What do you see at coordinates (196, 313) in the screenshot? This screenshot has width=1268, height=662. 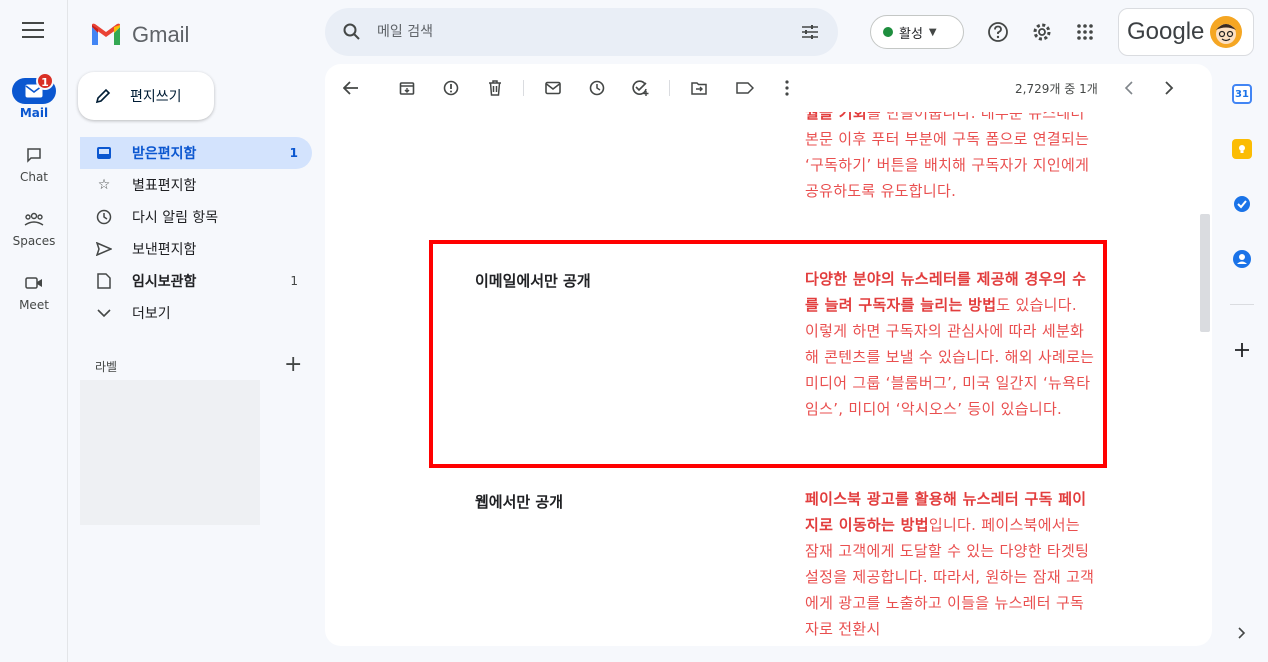 I see `sidebar-item-more: 더보기` at bounding box center [196, 313].